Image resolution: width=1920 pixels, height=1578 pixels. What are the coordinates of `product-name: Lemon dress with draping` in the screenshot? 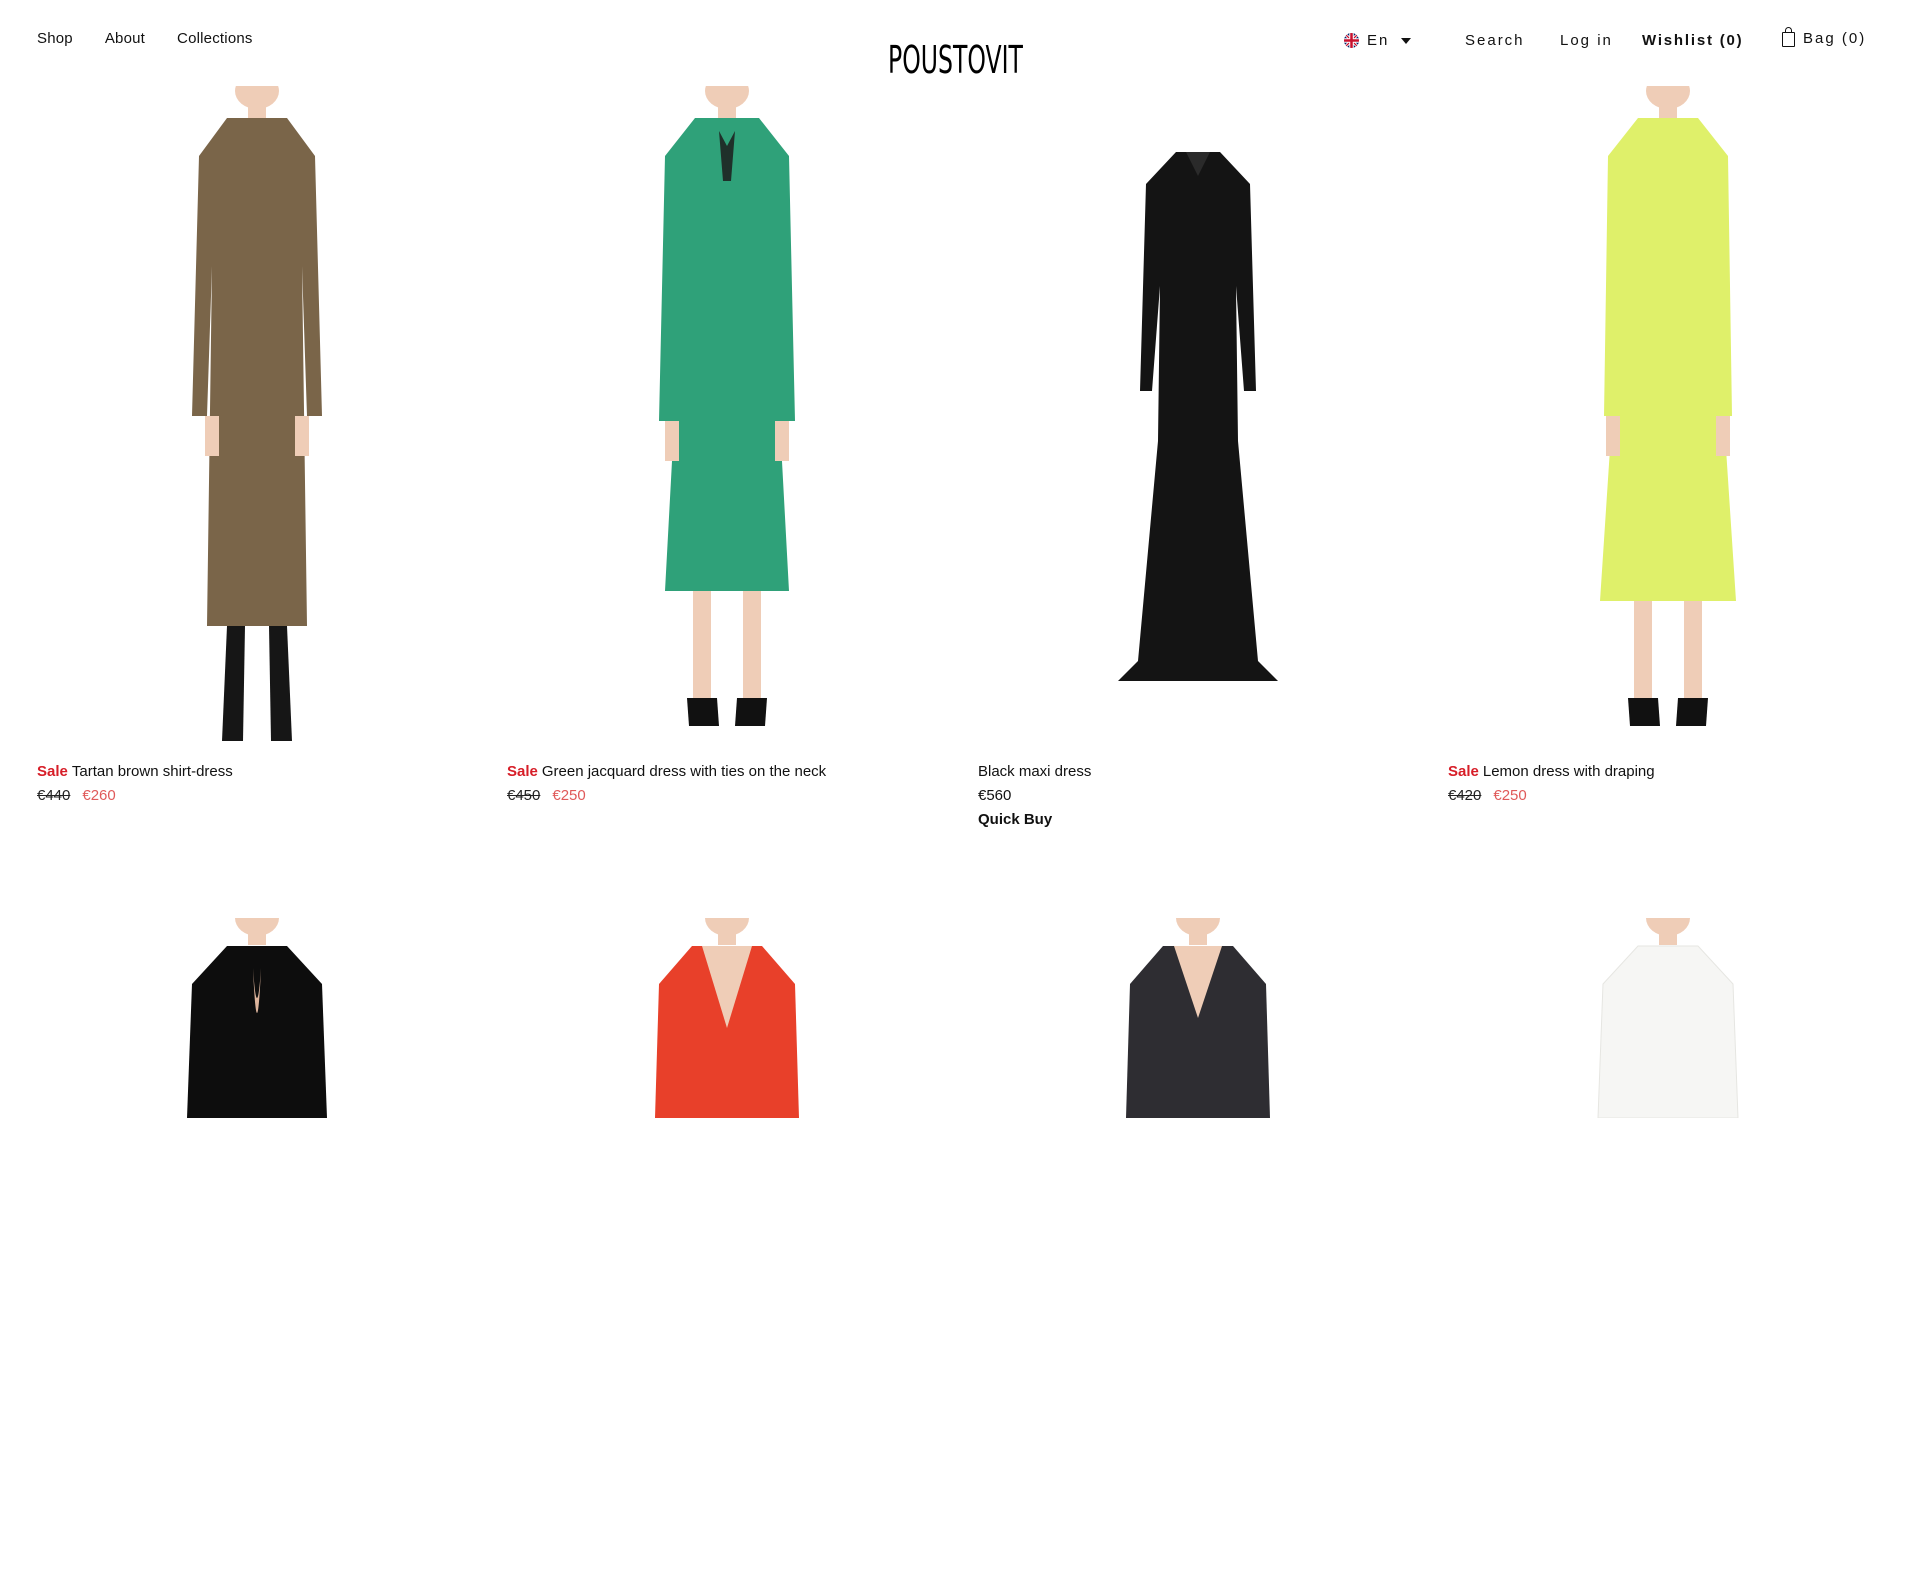 It's located at (1569, 771).